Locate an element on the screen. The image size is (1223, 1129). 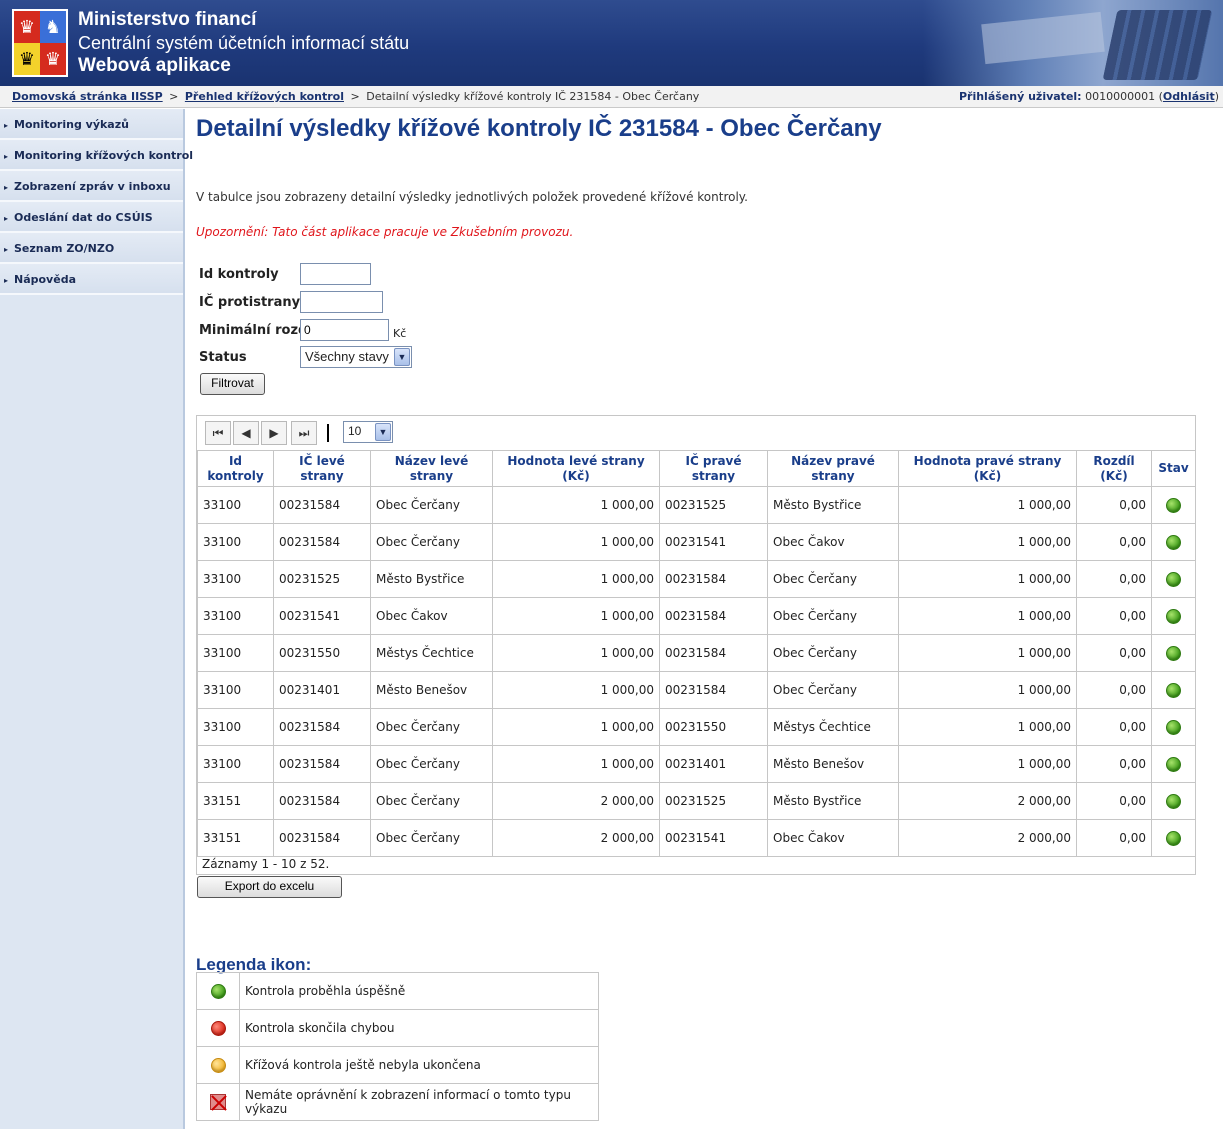
user-label: Přihlášený uživatel: is located at coordinates (1020, 96).